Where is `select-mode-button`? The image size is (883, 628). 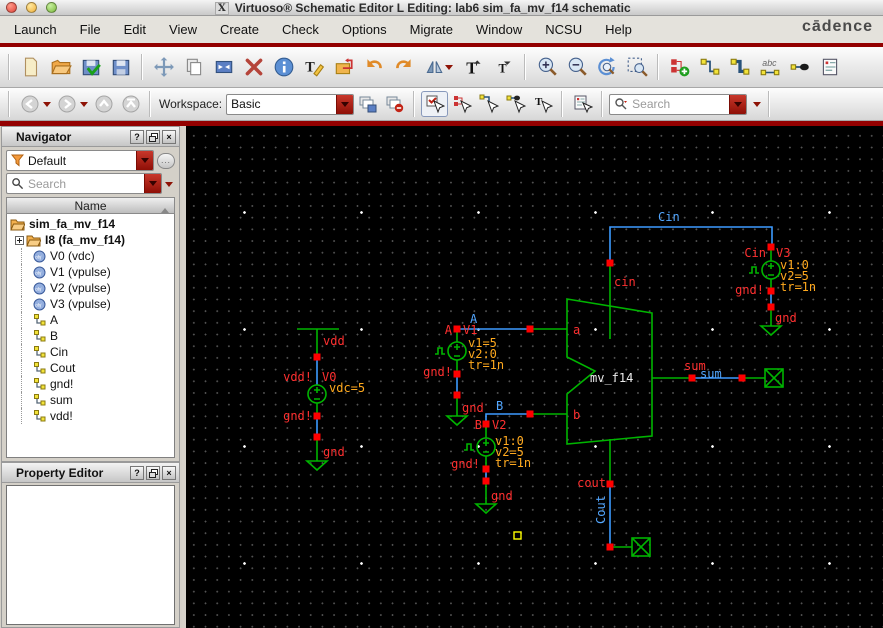 select-mode-button is located at coordinates (435, 104).